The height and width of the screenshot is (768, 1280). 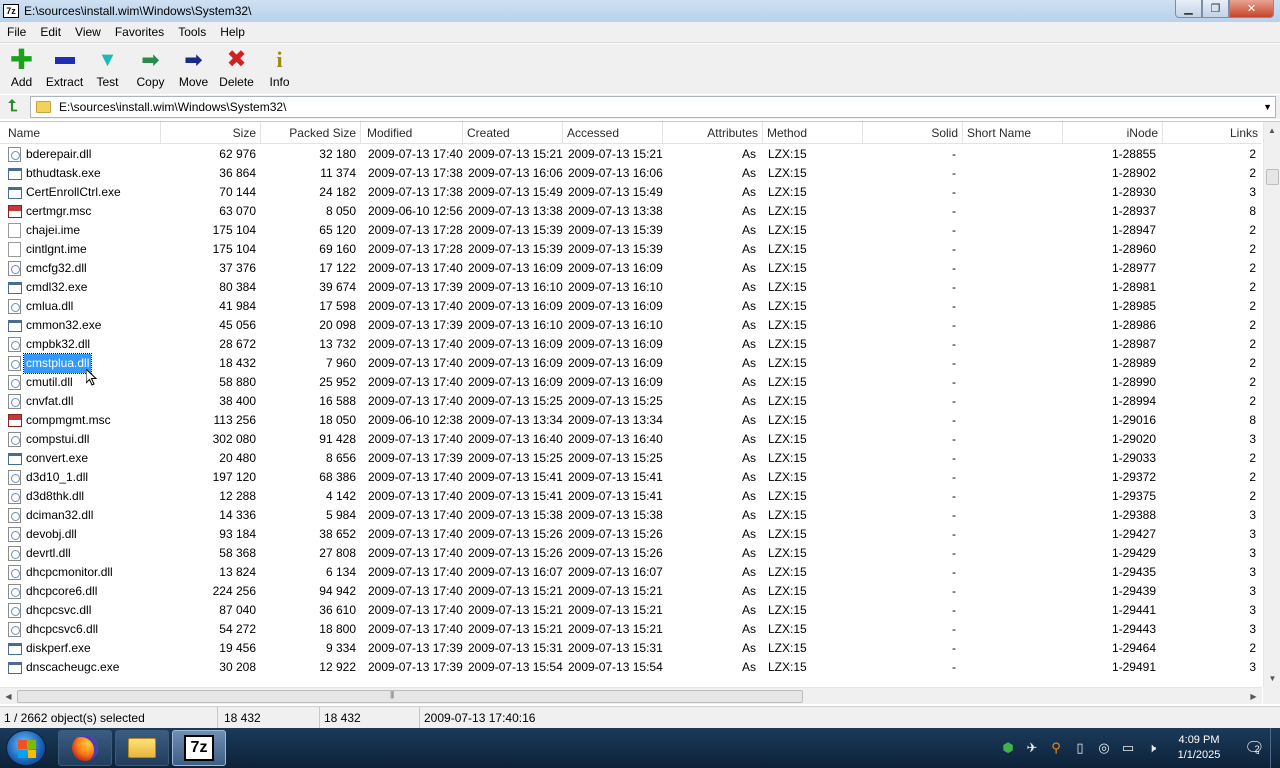 I want to click on menu-tools: Tools, so click(x=192, y=32).